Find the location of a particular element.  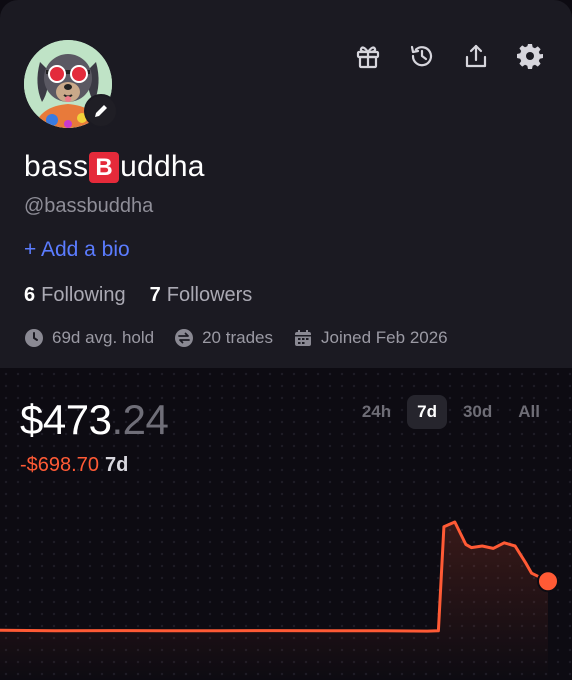

history-button is located at coordinates (422, 56).